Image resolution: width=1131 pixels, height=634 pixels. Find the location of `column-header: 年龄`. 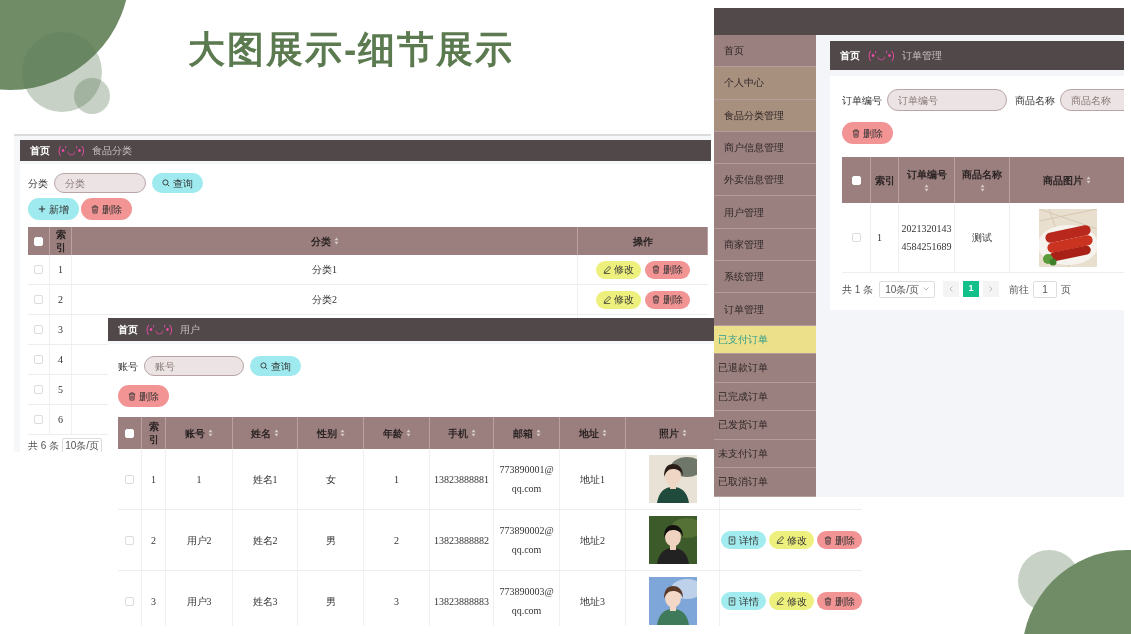

column-header: 年龄 is located at coordinates (392, 433).